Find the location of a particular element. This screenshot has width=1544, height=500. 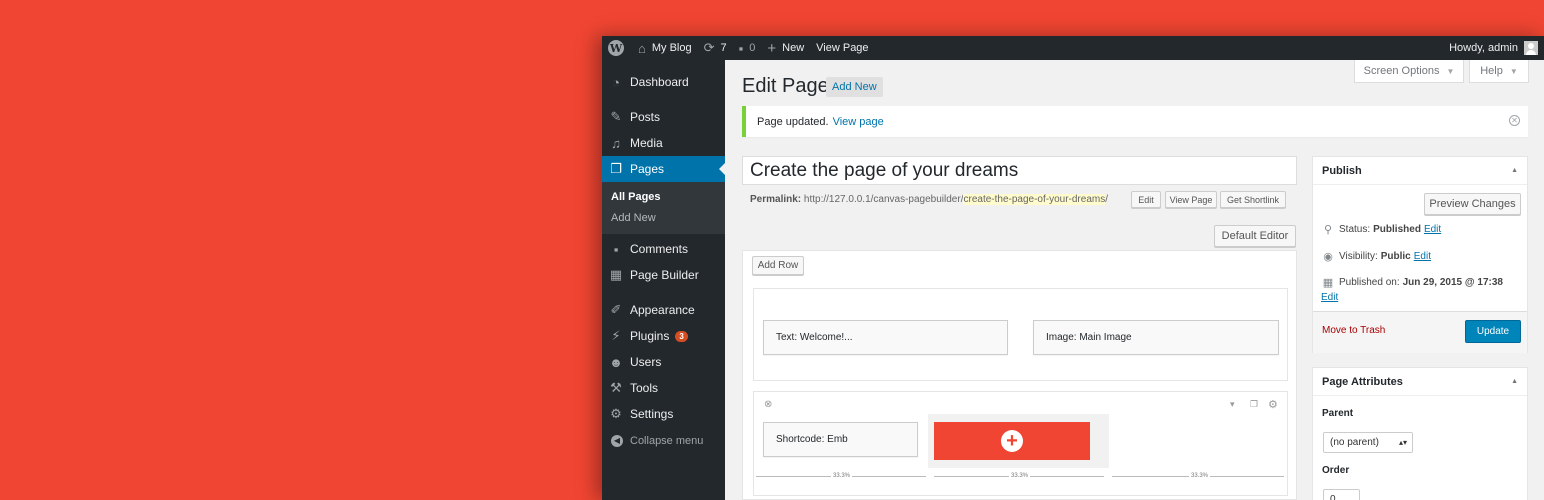

publish-box-header: Publish ▲ is located at coordinates (1420, 171).